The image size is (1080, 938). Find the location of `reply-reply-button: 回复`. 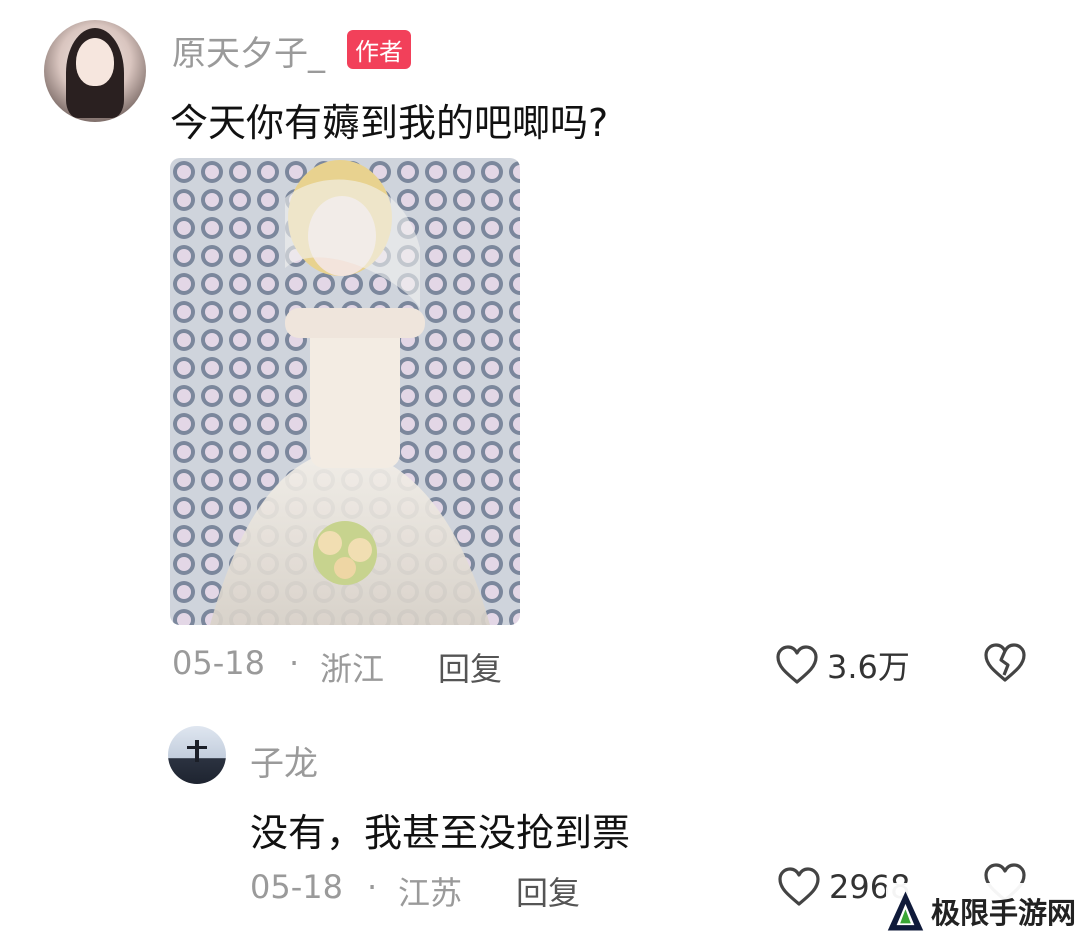

reply-reply-button: 回复 is located at coordinates (548, 891).